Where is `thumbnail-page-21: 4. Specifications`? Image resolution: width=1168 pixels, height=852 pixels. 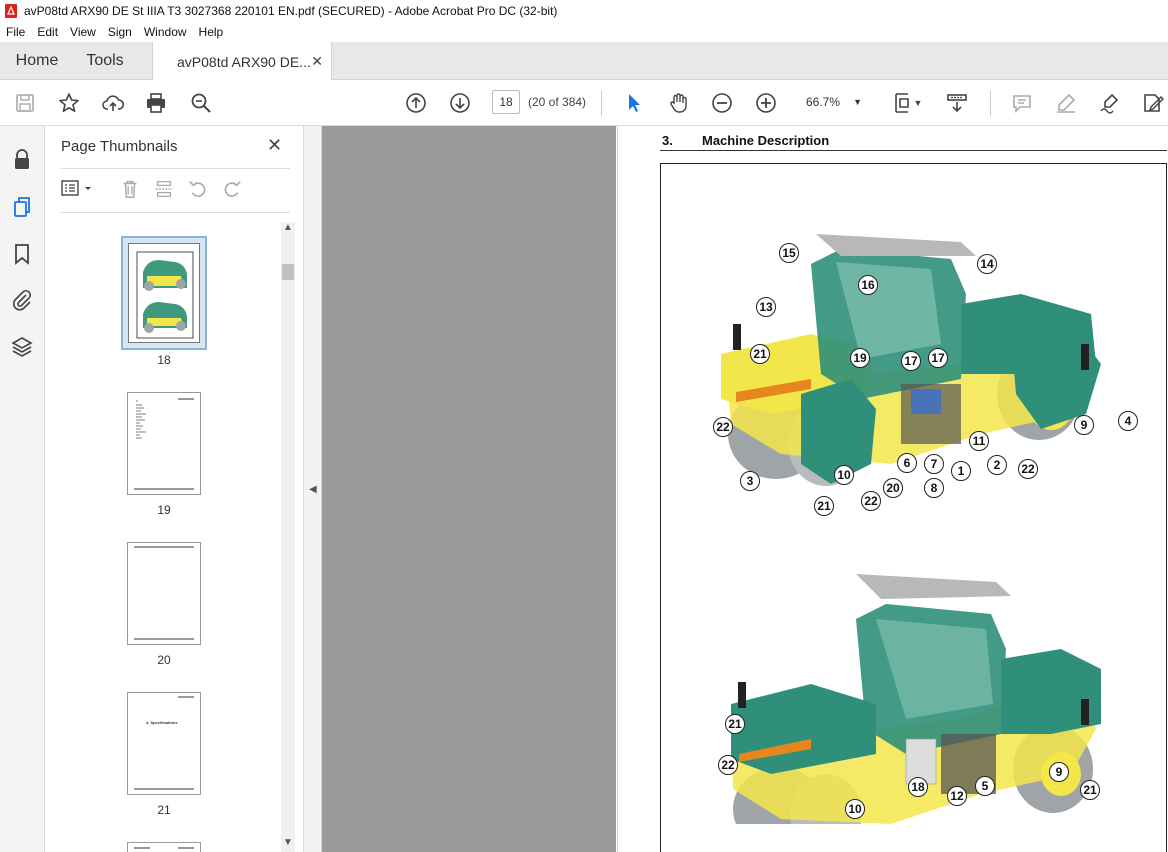 thumbnail-page-21: 4. Specifications is located at coordinates (164, 743).